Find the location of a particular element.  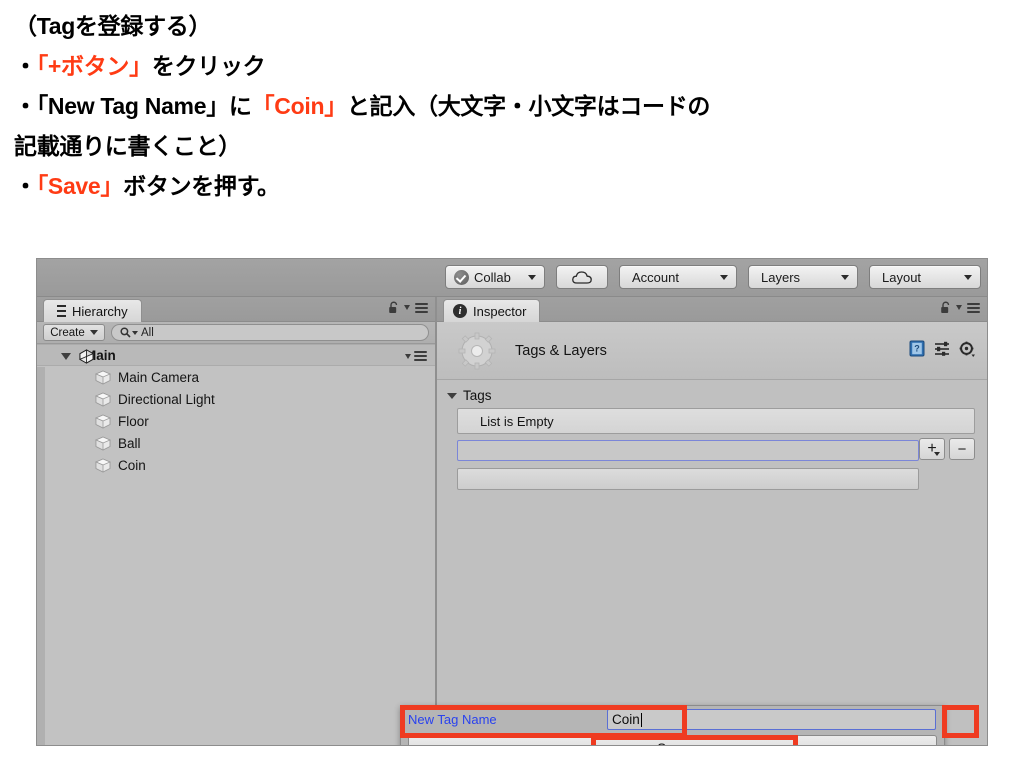

tags-add-row: + − is located at coordinates (716, 451).